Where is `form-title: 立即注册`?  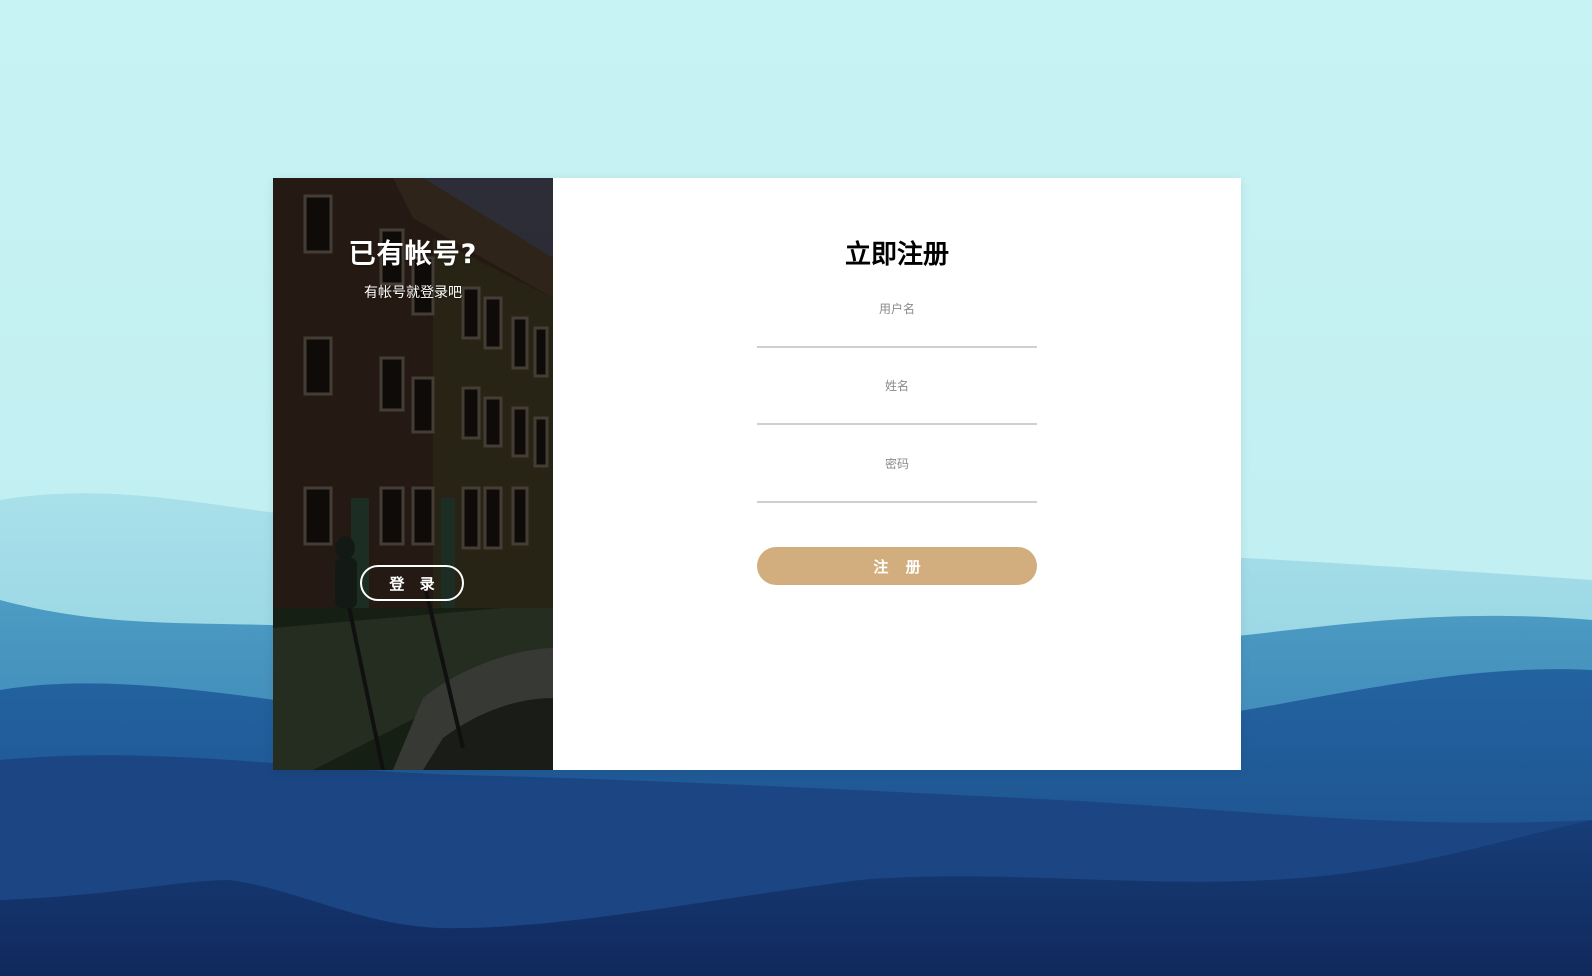 form-title: 立即注册 is located at coordinates (896, 255).